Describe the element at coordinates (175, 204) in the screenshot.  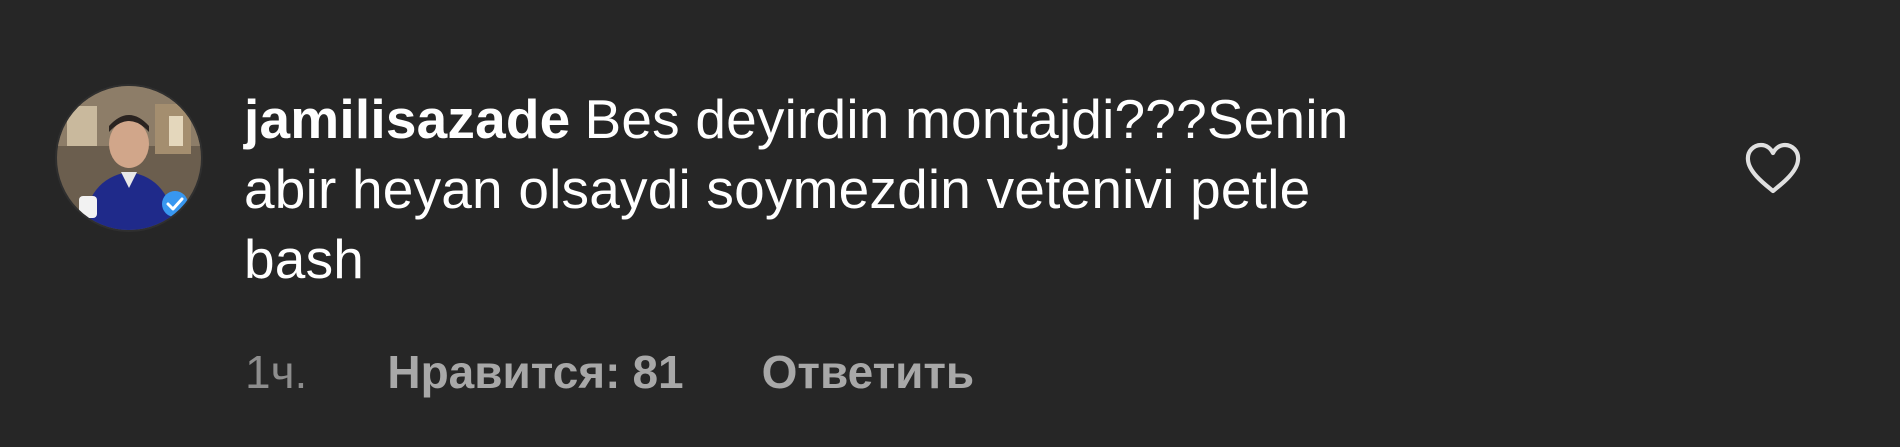
I see `verified-badge-icon` at that location.